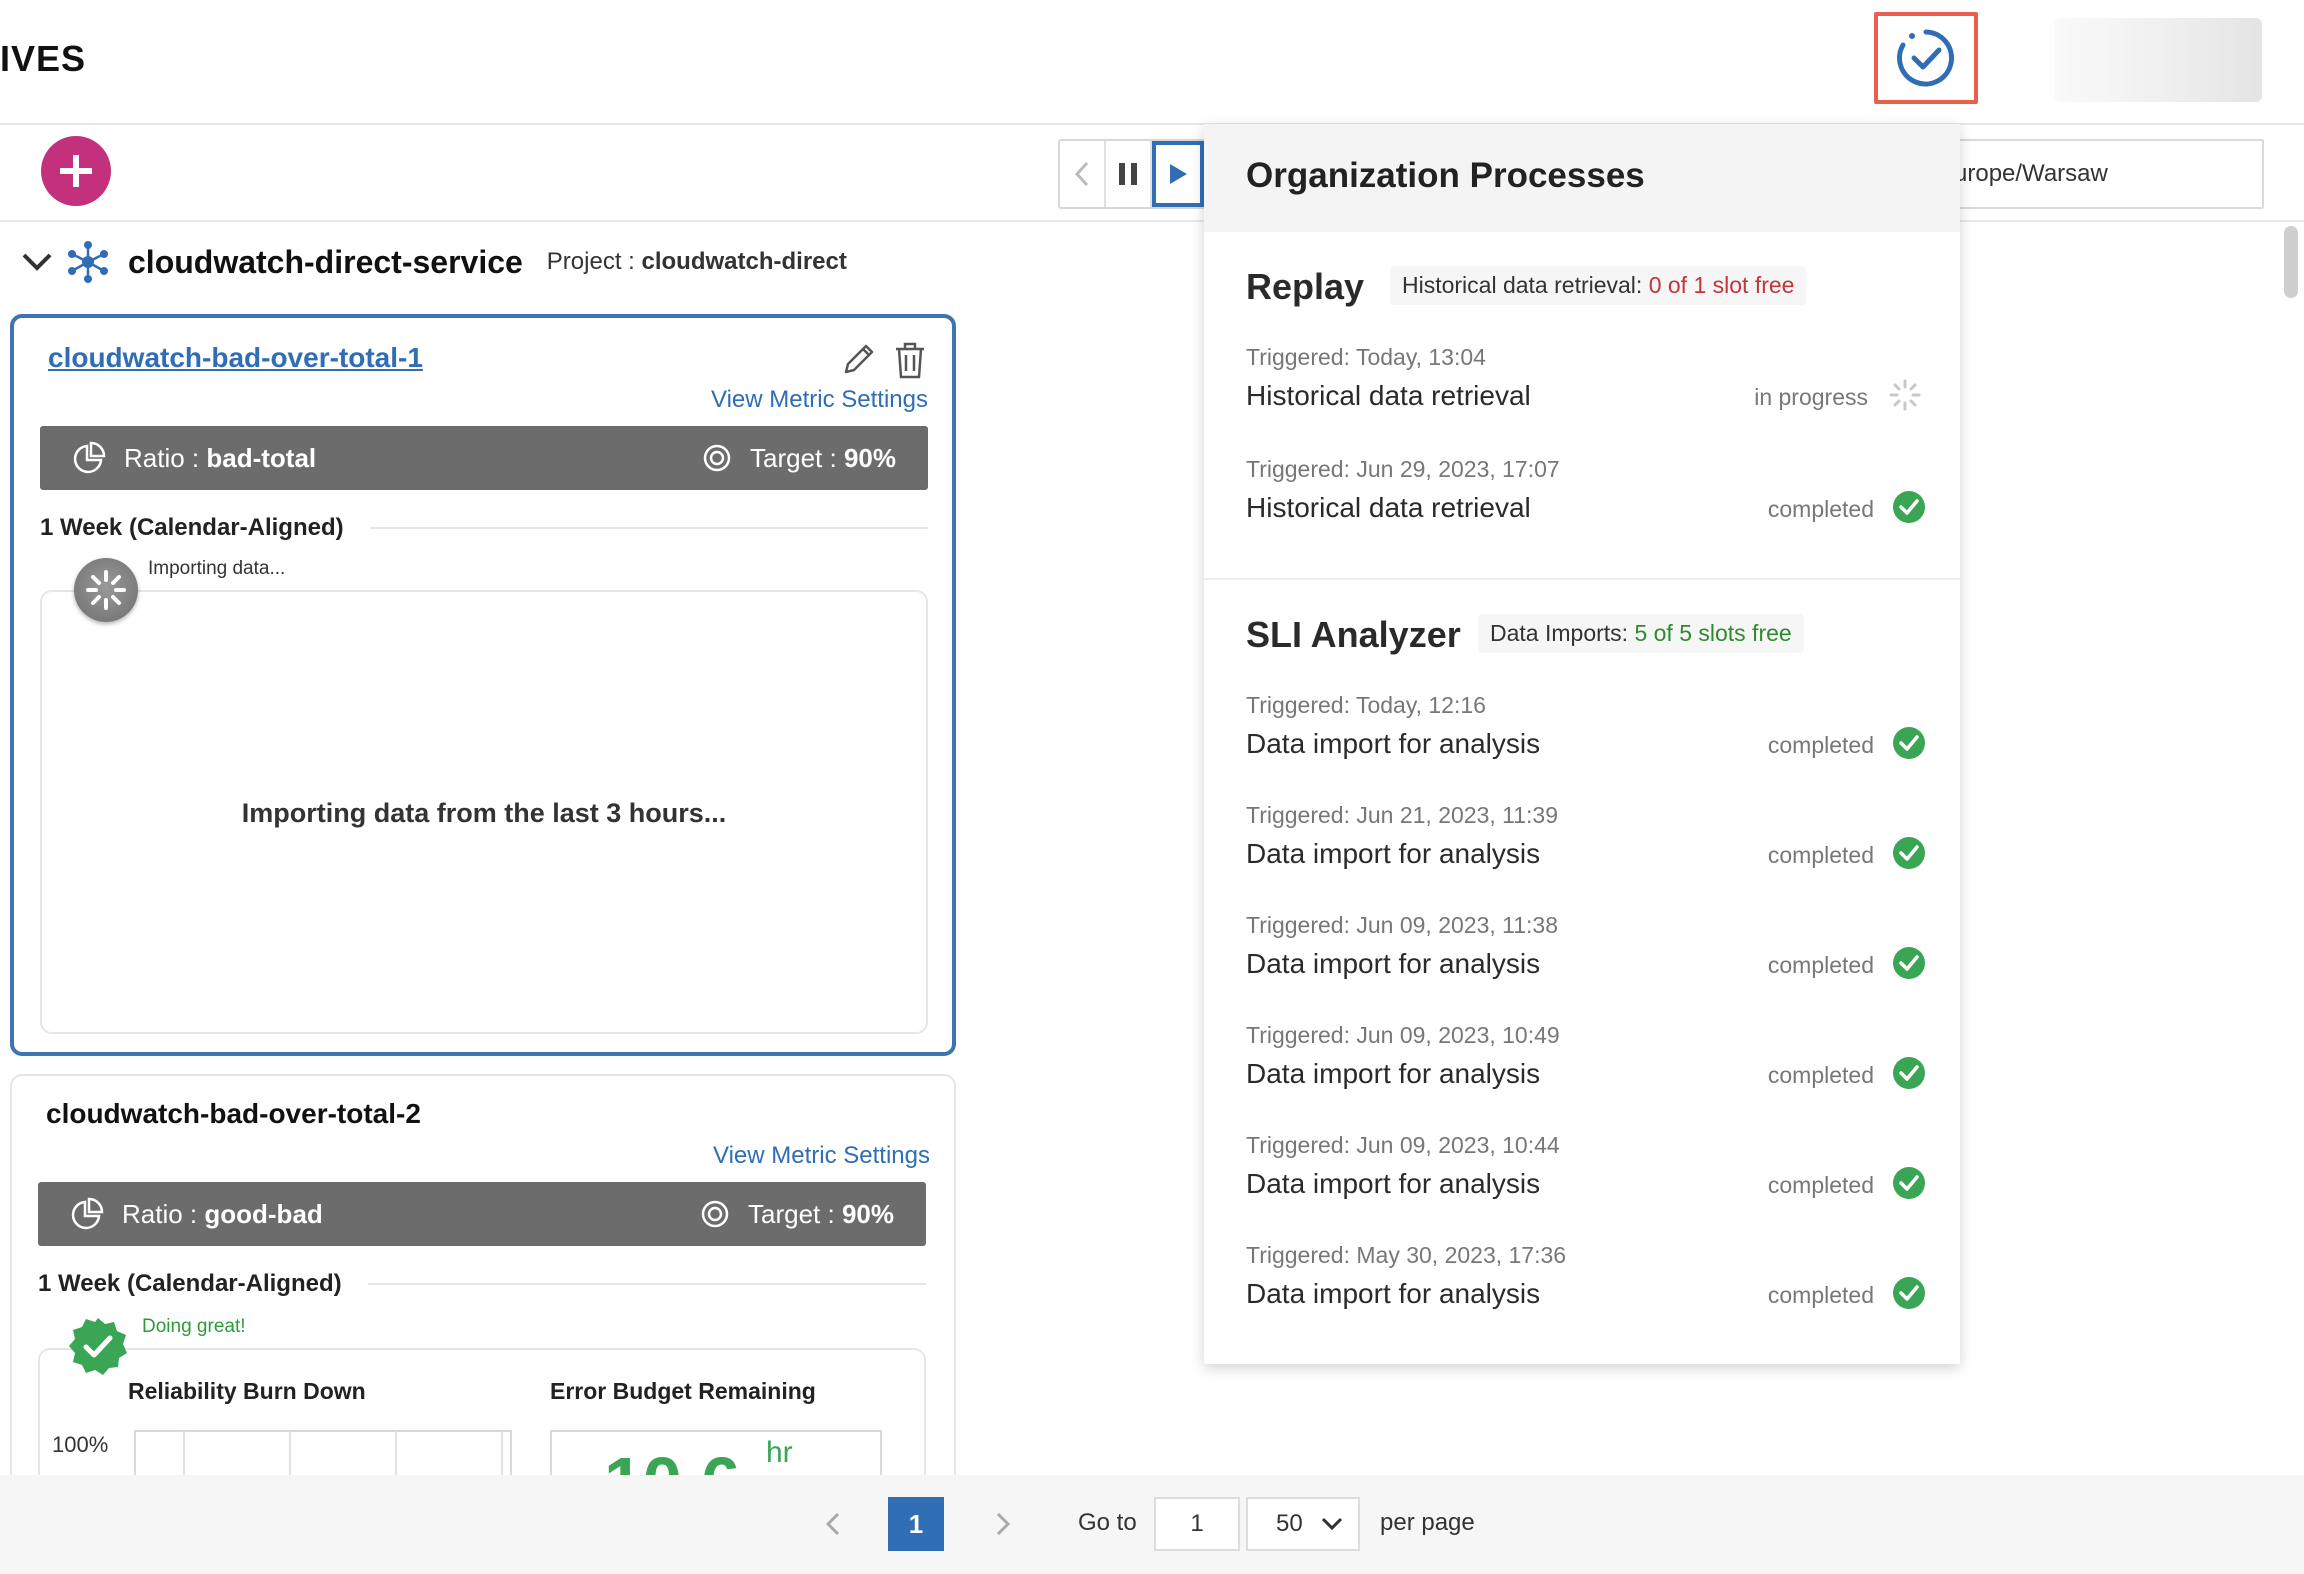 The height and width of the screenshot is (1574, 2304). Describe the element at coordinates (594, 261) in the screenshot. I see `project-label: Project :` at that location.